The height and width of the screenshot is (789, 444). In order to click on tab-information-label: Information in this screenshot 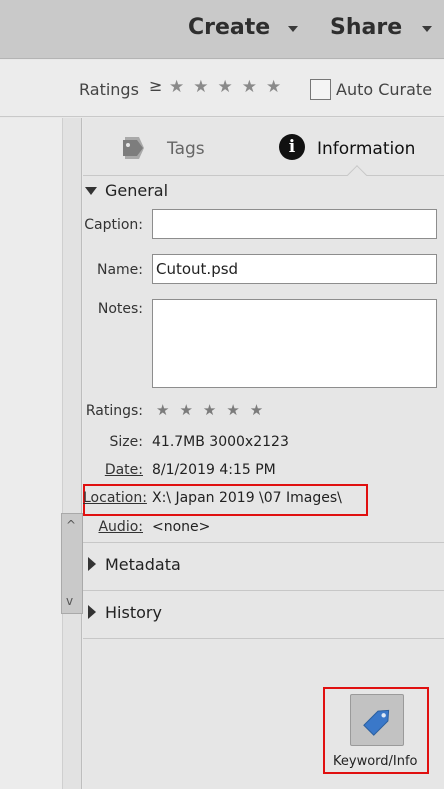, I will do `click(366, 149)`.